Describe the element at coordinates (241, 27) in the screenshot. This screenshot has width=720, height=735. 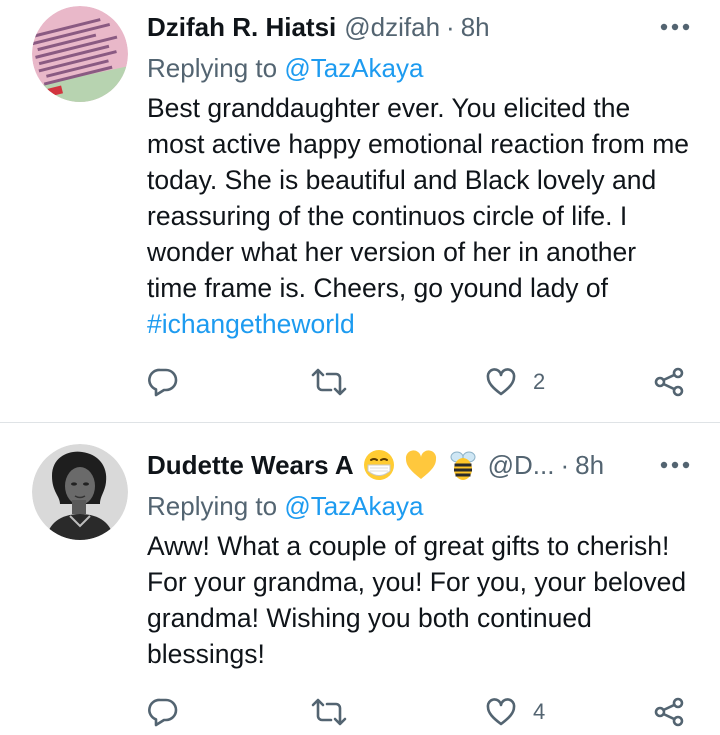
I see `display-name: Dzifah R. Hiatsi` at that location.